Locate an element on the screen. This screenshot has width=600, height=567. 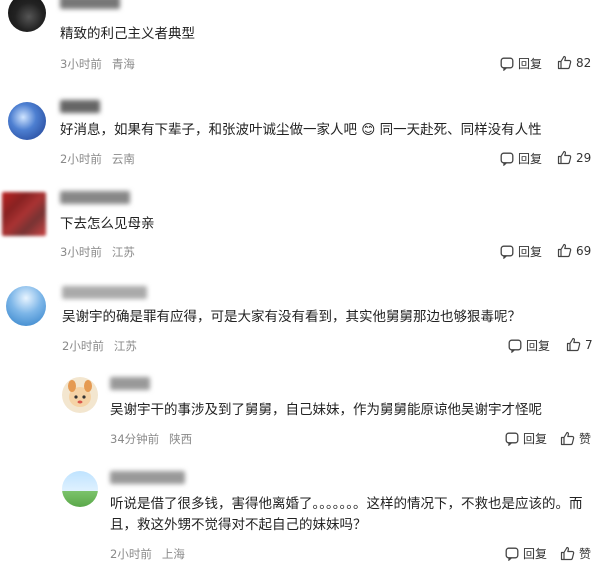
comment-text: 精致的利己主义者典型 is located at coordinates (127, 34).